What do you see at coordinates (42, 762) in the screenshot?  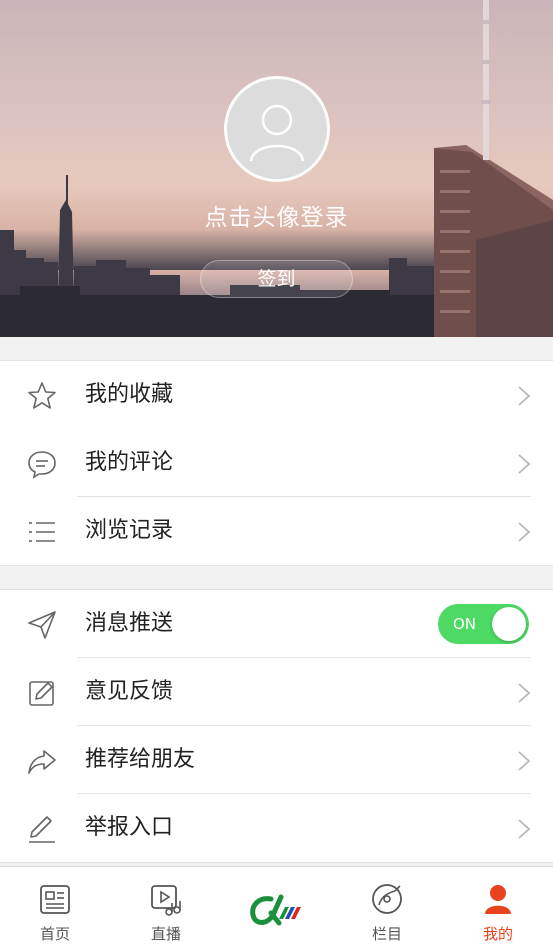 I see `share-icon` at bounding box center [42, 762].